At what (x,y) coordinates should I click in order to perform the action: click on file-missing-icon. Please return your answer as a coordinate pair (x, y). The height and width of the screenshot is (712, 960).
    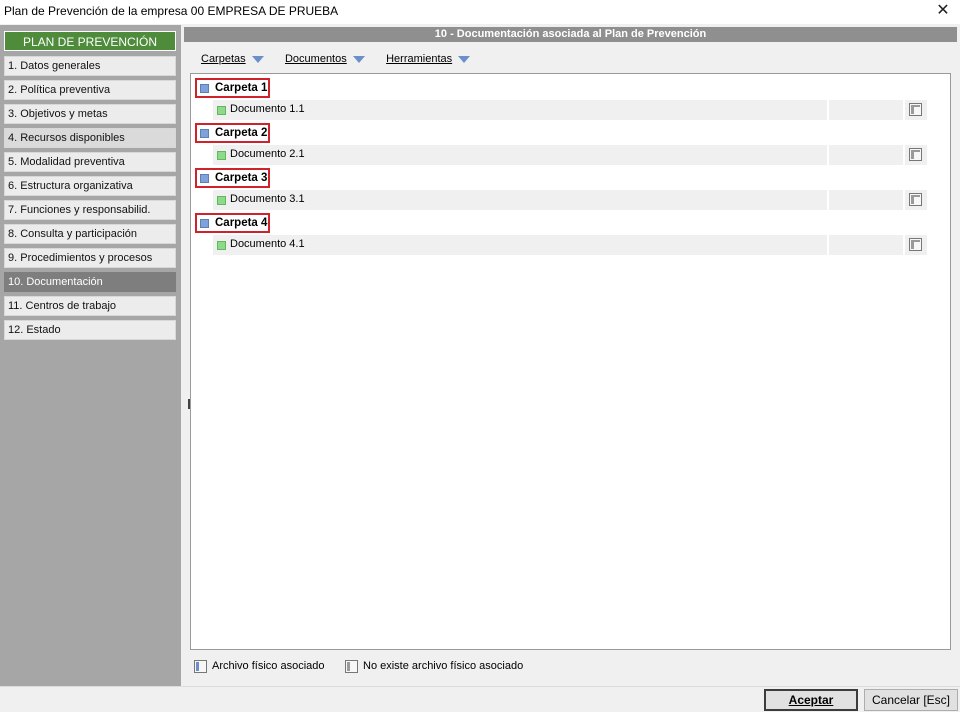
    Looking at the image, I should click on (351, 666).